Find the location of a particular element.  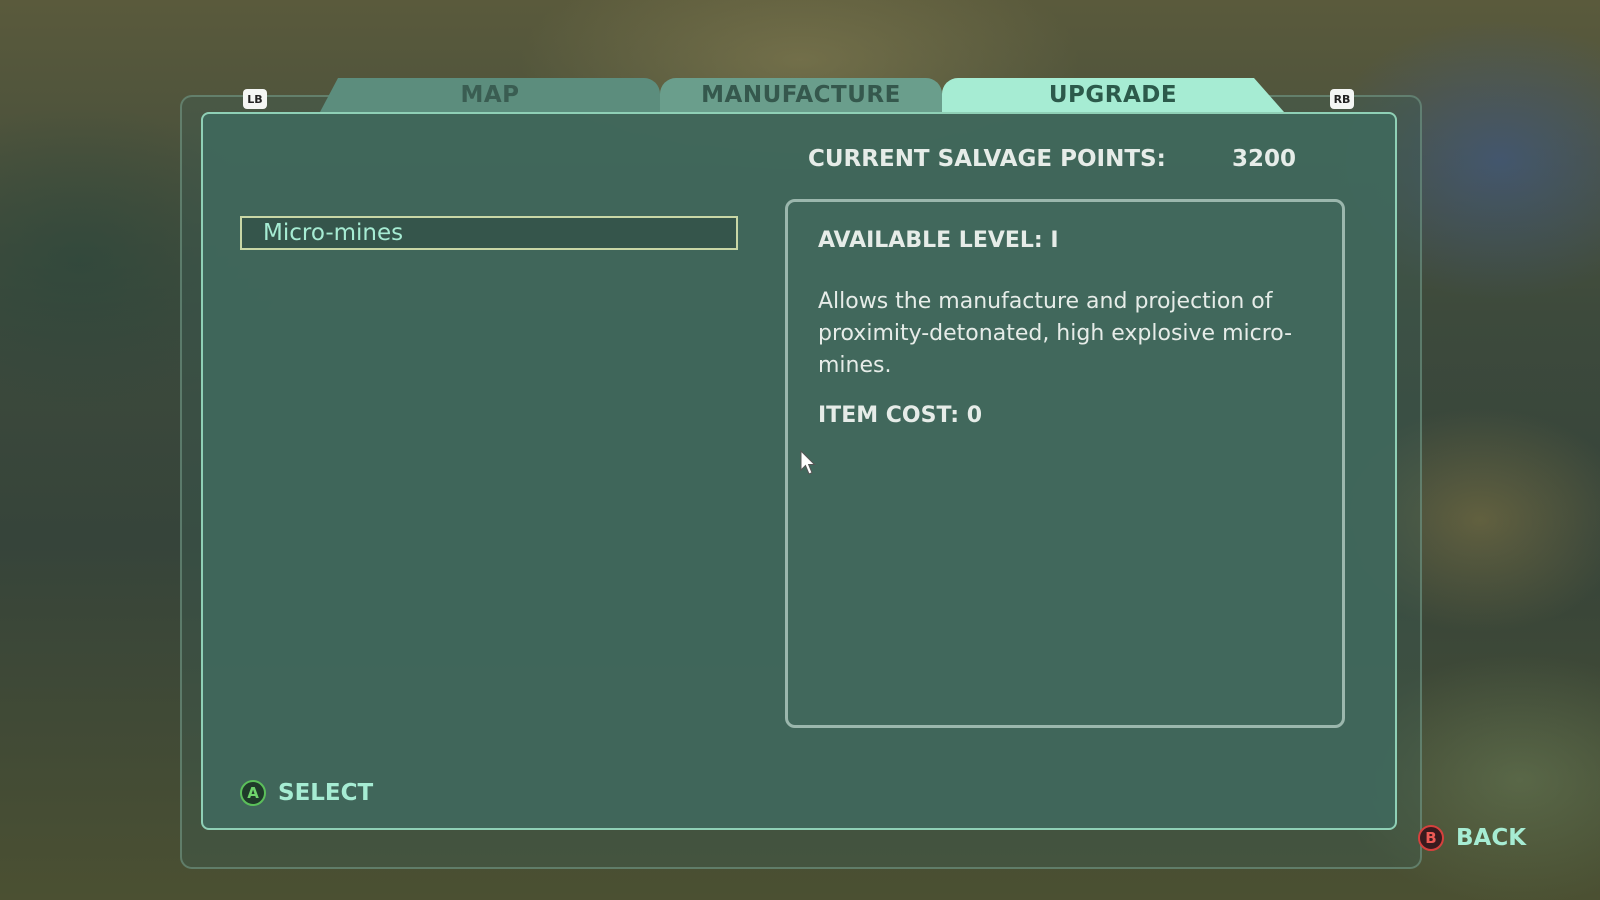

list-item-micro-mines: Micro-mines is located at coordinates (489, 233).